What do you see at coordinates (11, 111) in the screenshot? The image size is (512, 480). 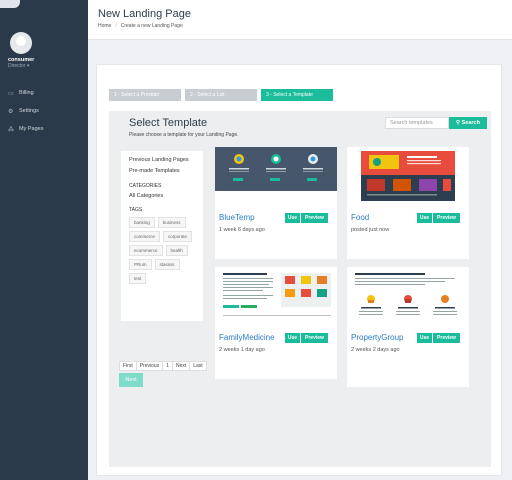 I see `gear-icon: ⚙` at bounding box center [11, 111].